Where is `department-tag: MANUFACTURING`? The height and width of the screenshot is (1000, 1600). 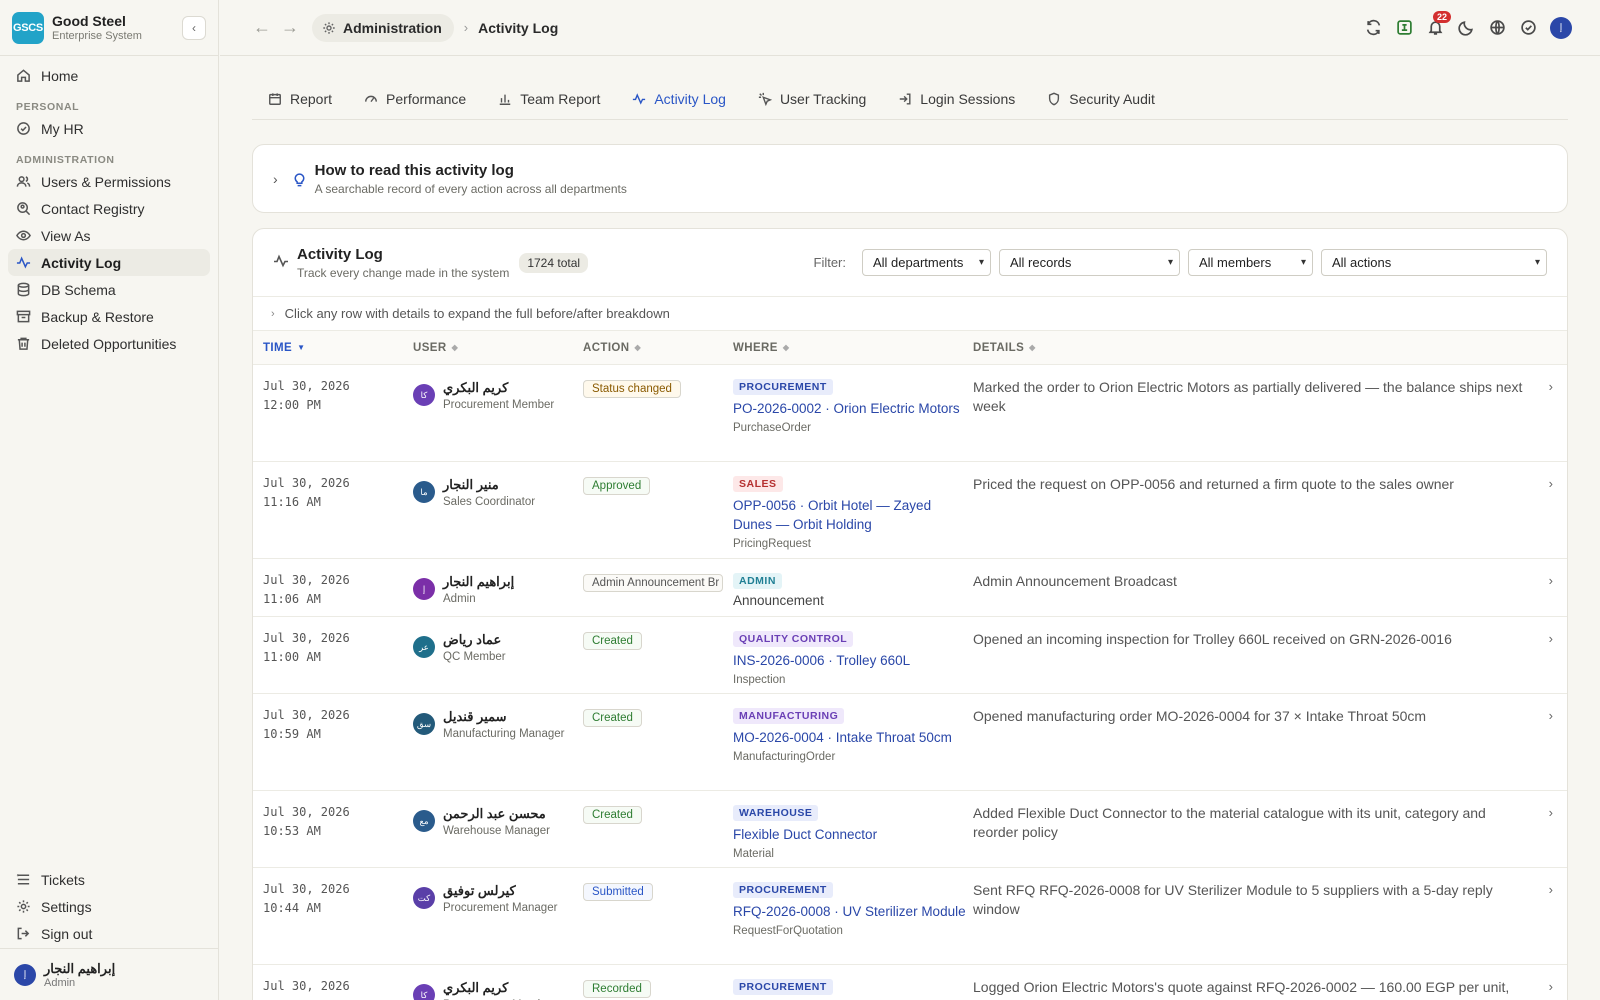 department-tag: MANUFACTURING is located at coordinates (789, 716).